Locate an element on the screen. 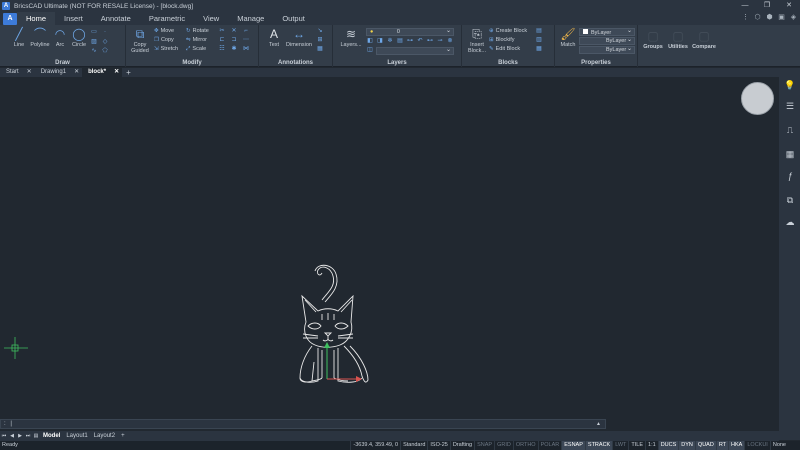 This screenshot has height=450, width=800. lineweight-dropdown: ByLayer is located at coordinates (607, 50).